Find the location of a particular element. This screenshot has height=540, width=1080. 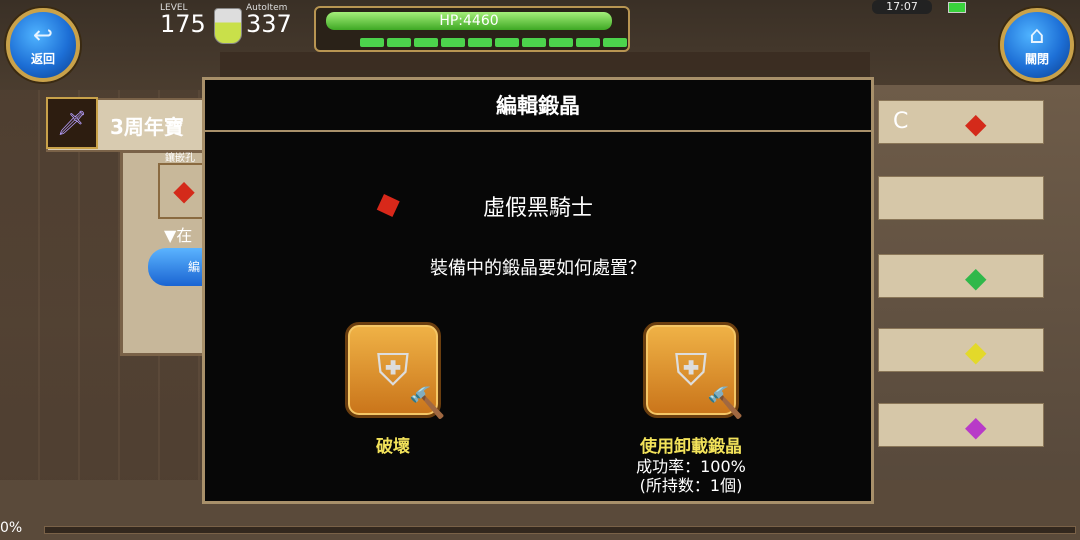

autoitem-value: 337 is located at coordinates (269, 24).